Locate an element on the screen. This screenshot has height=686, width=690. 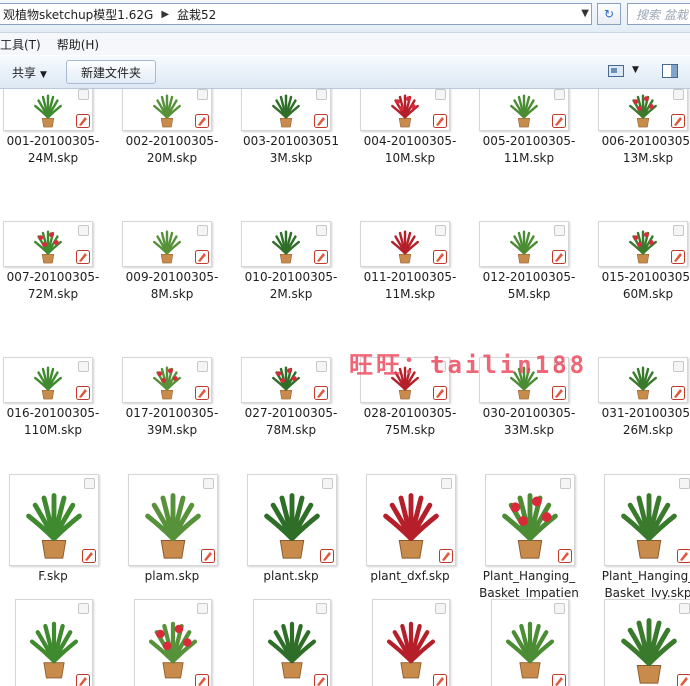
refresh-button: ↻ is located at coordinates (609, 14).